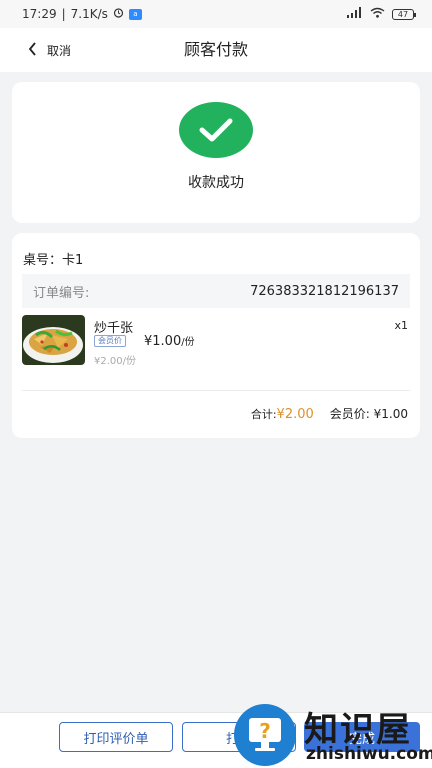  I want to click on member-total-amount: ¥1.00, so click(390, 414).